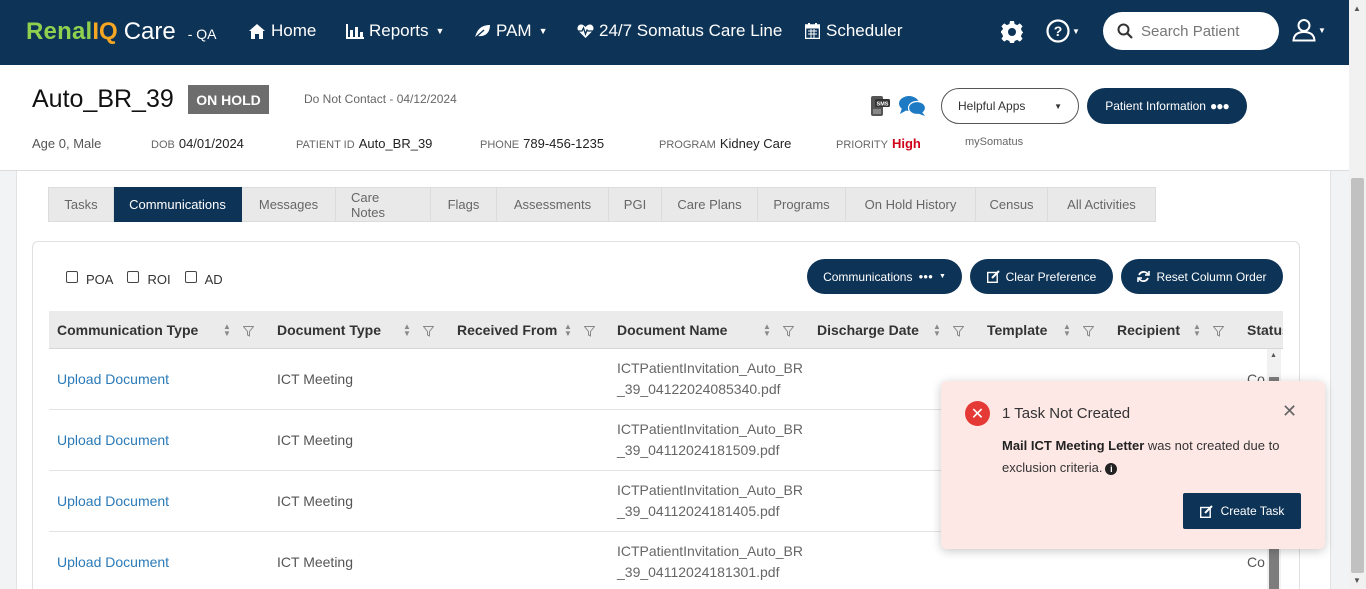 The image size is (1366, 589). Describe the element at coordinates (355, 31) in the screenshot. I see `bar-chart-icon` at that location.